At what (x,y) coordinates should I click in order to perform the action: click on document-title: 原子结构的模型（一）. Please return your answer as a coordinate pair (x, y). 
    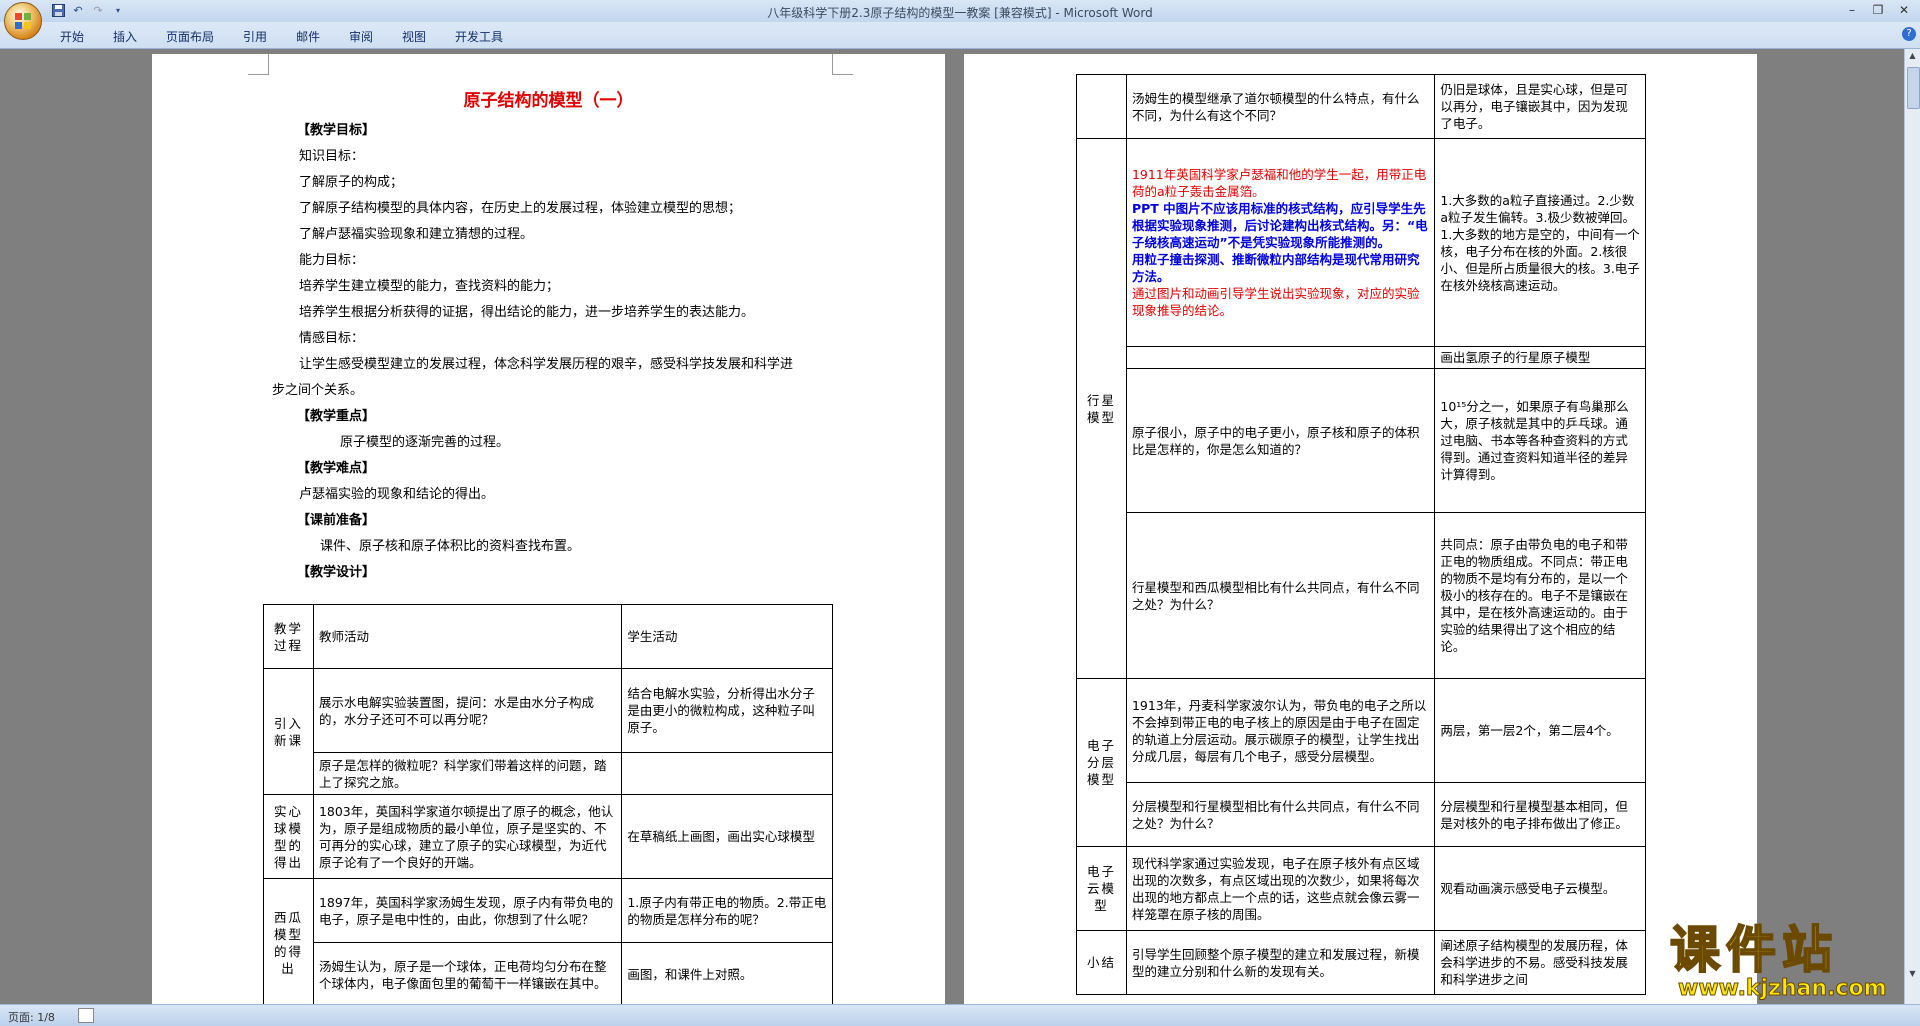
    Looking at the image, I should click on (548, 101).